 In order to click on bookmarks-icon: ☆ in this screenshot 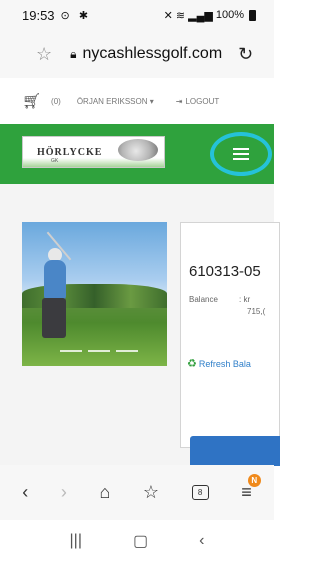, I will do `click(151, 492)`.